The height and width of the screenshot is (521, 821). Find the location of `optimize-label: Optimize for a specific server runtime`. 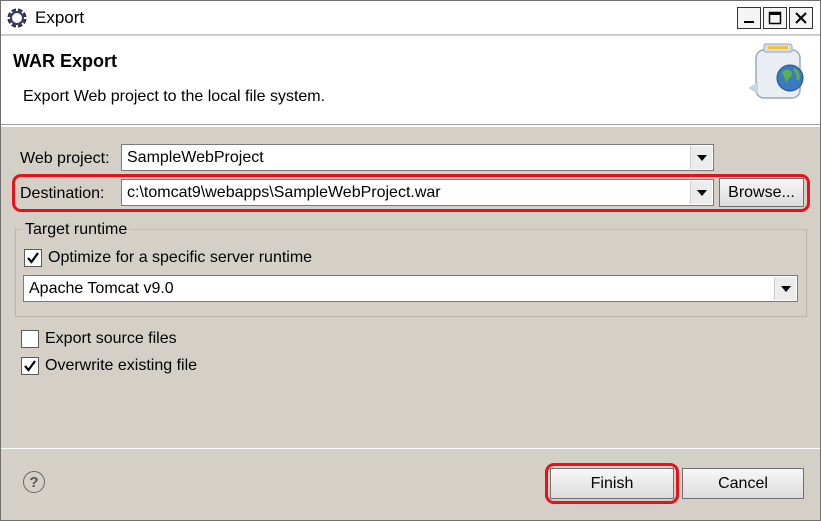

optimize-label: Optimize for a specific server runtime is located at coordinates (180, 257).